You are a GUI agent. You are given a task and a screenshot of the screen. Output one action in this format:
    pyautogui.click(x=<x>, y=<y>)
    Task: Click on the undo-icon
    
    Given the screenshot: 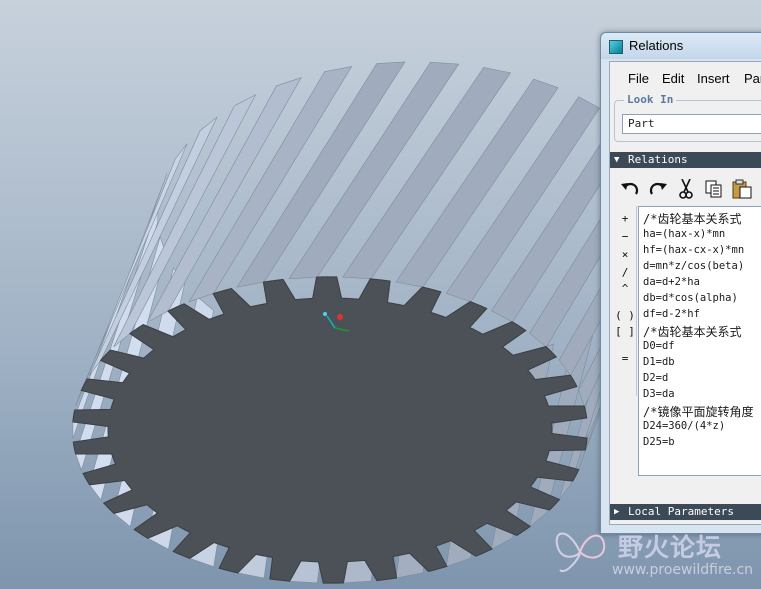 What is the action you would take?
    pyautogui.click(x=630, y=189)
    